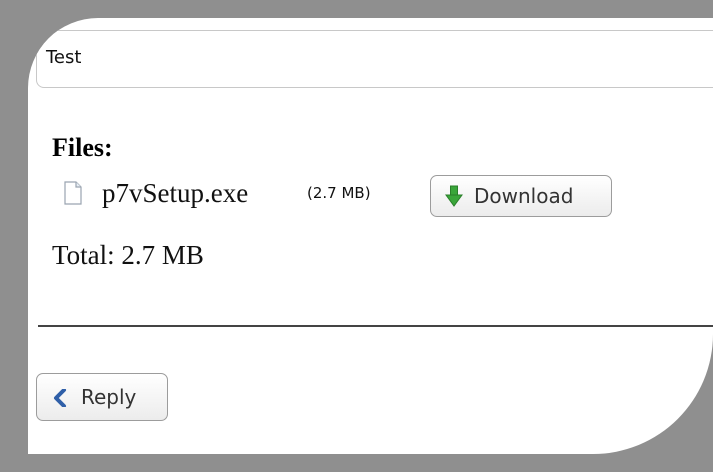 The width and height of the screenshot is (713, 472). Describe the element at coordinates (109, 397) in the screenshot. I see `reply-button-label: Reply` at that location.